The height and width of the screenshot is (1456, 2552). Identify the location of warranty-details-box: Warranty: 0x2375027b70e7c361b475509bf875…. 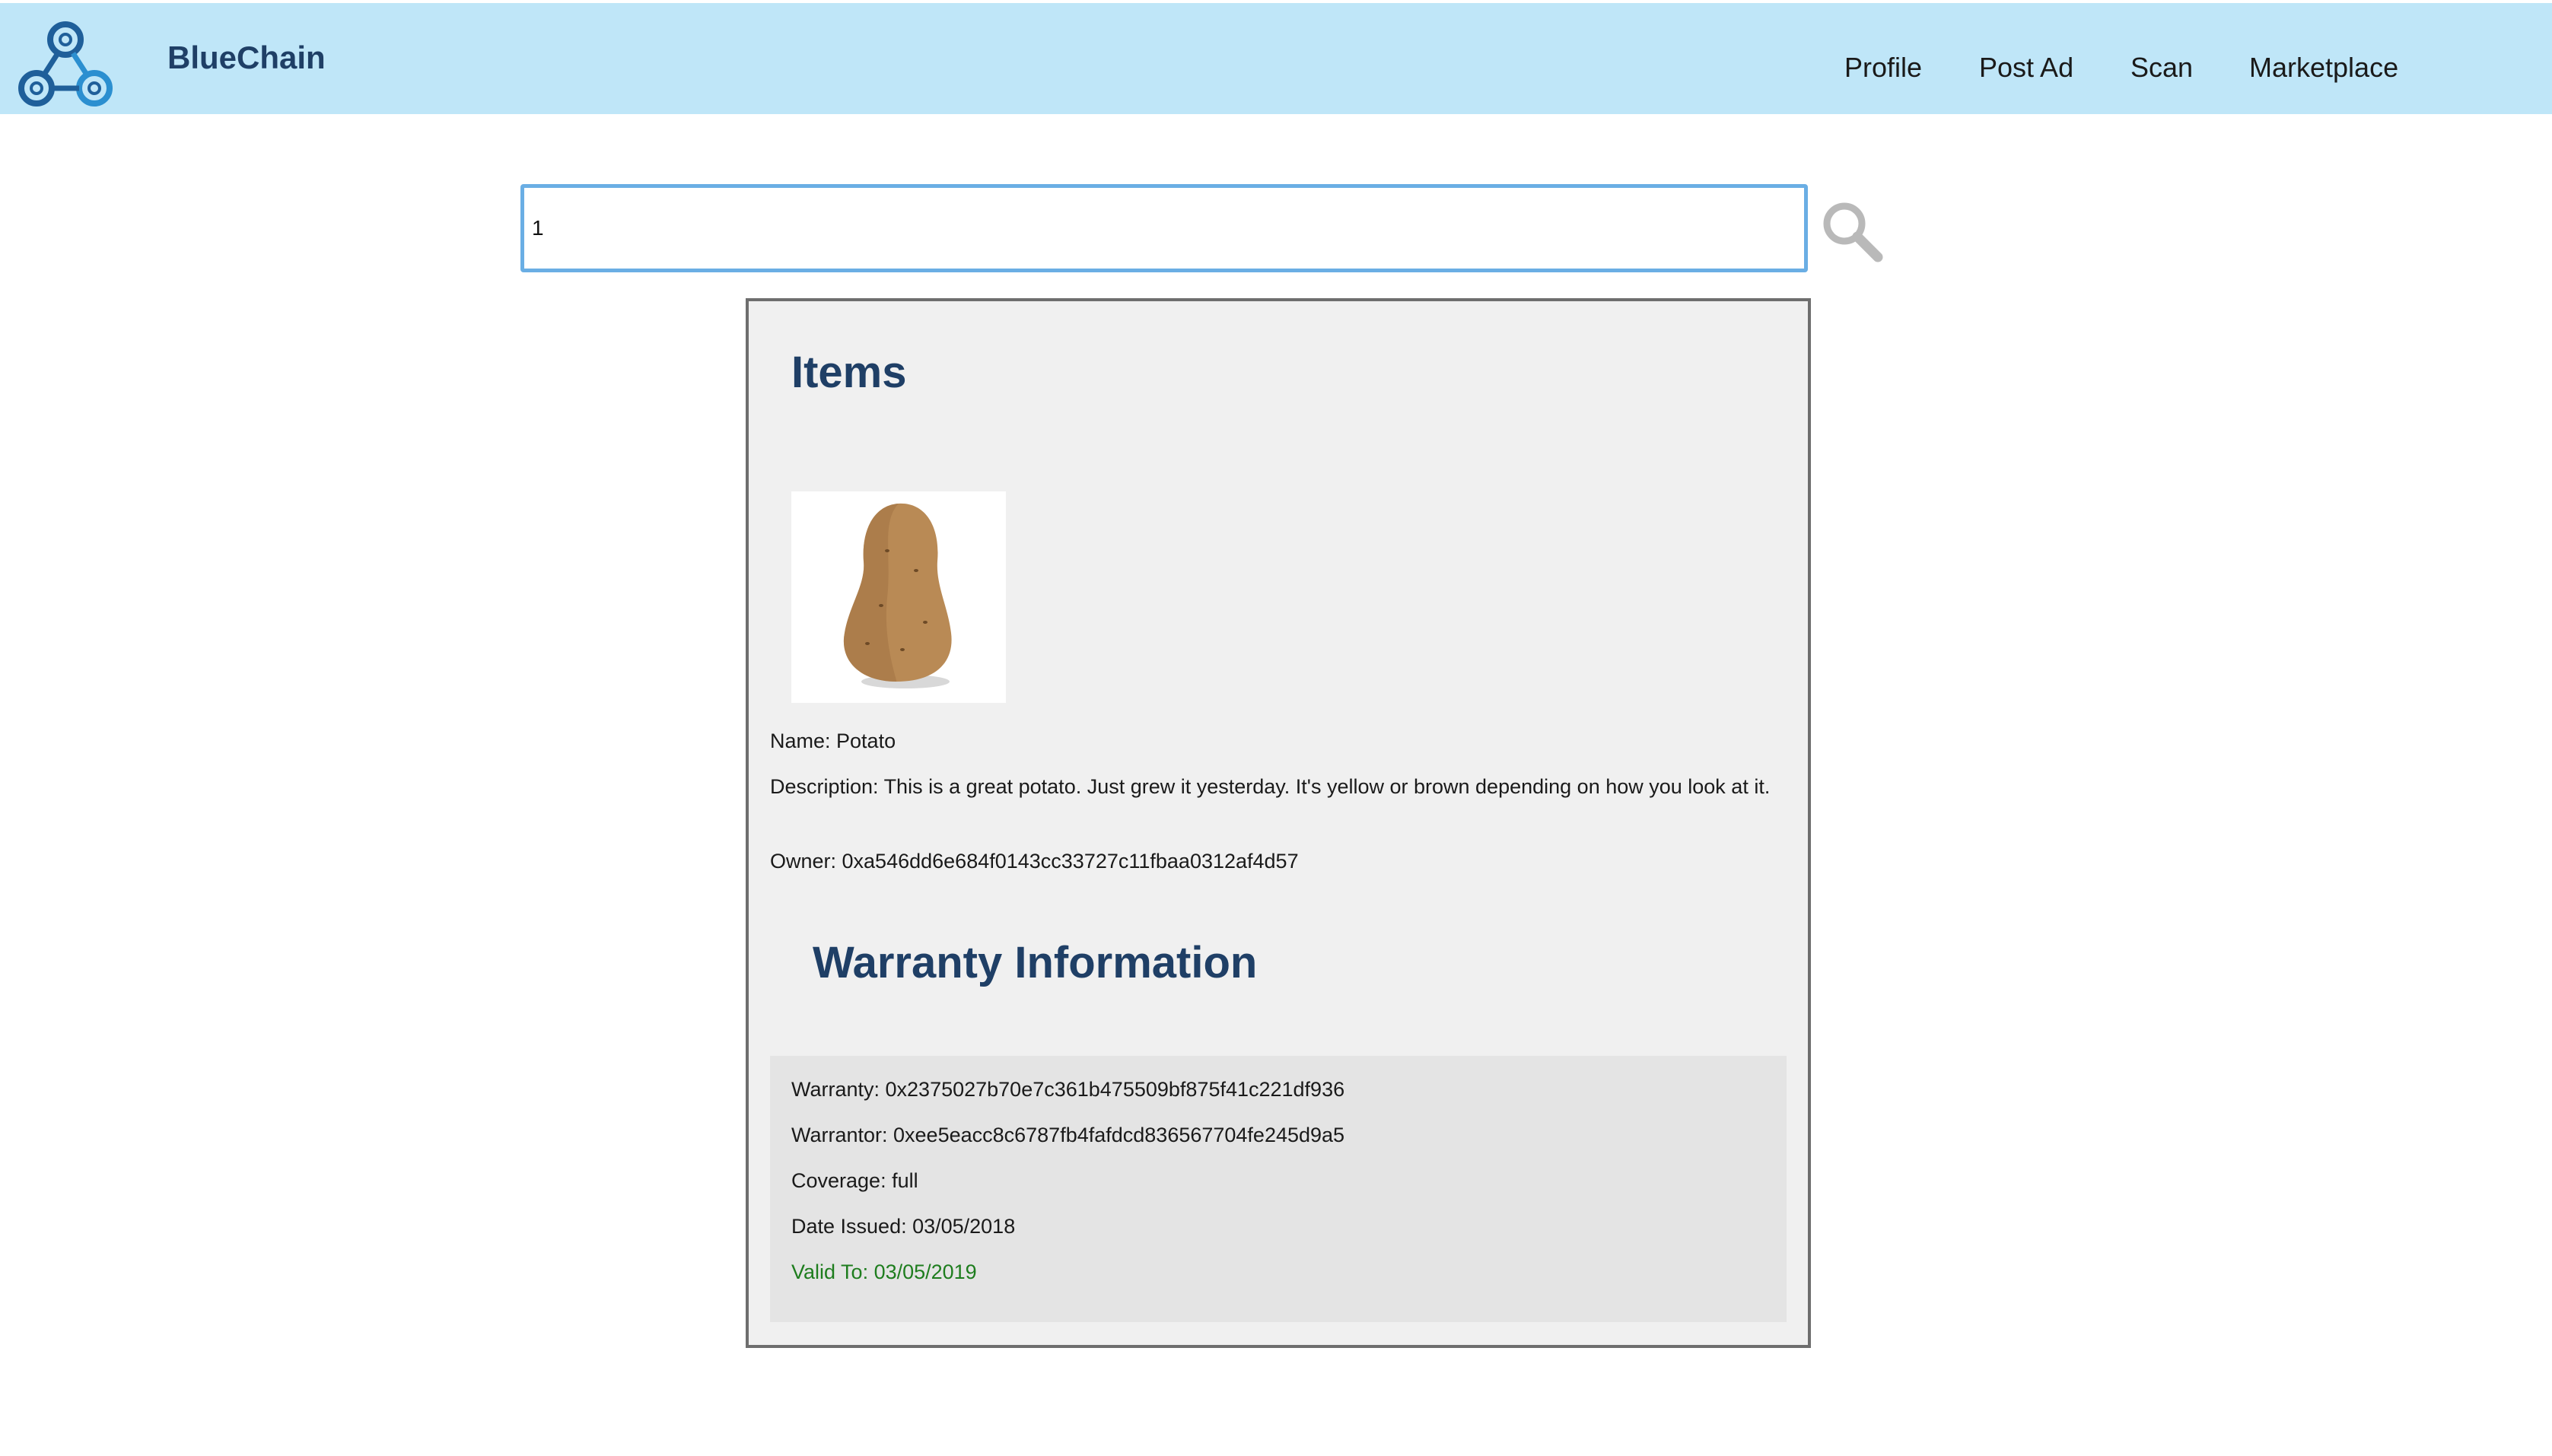
(1278, 1189).